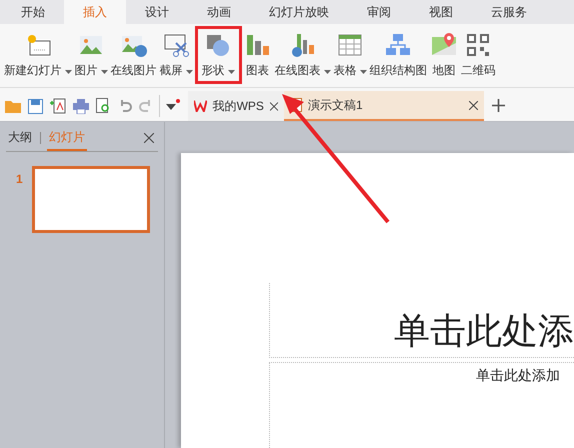  Describe the element at coordinates (219, 12) in the screenshot. I see `ribbon-tab: 动画` at that location.